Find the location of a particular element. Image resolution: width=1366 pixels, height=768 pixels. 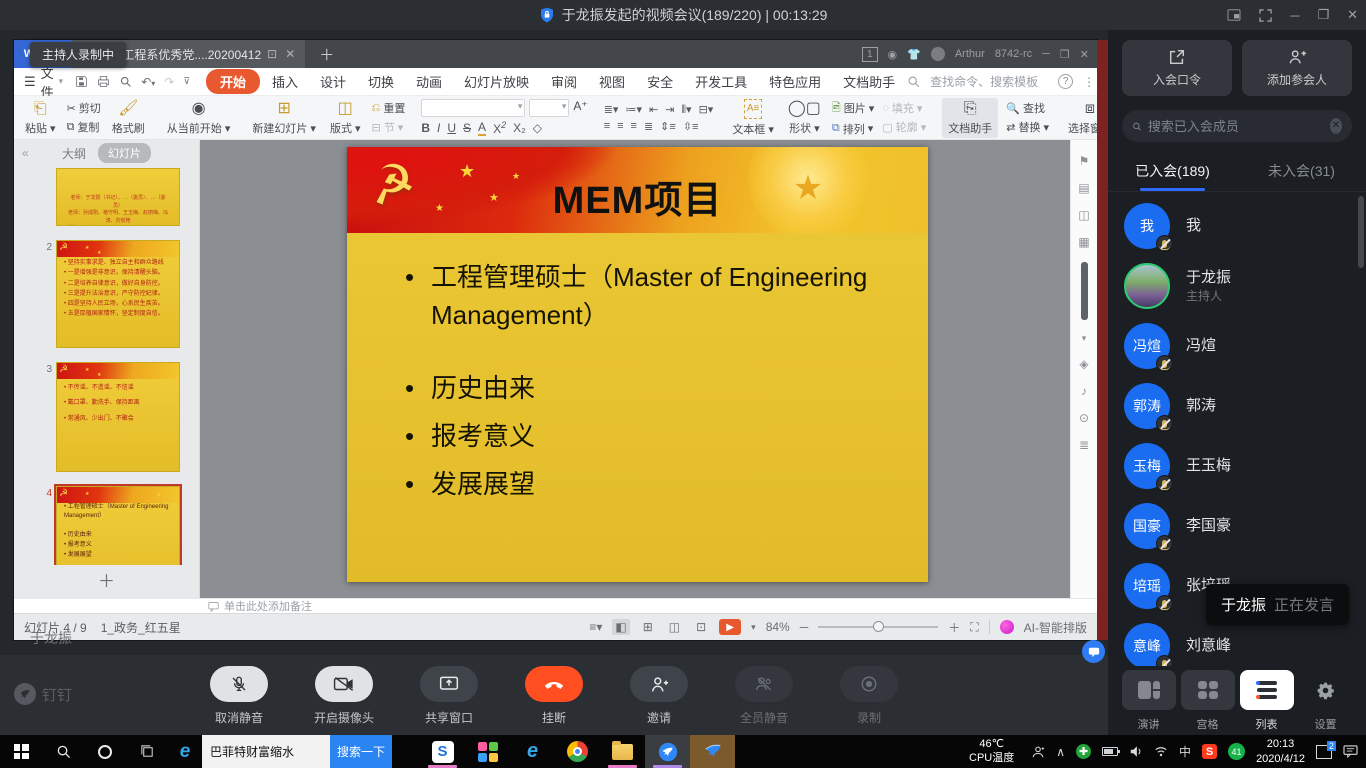

arrange-button: ⧉ 排列 ▾ is located at coordinates (853, 129).